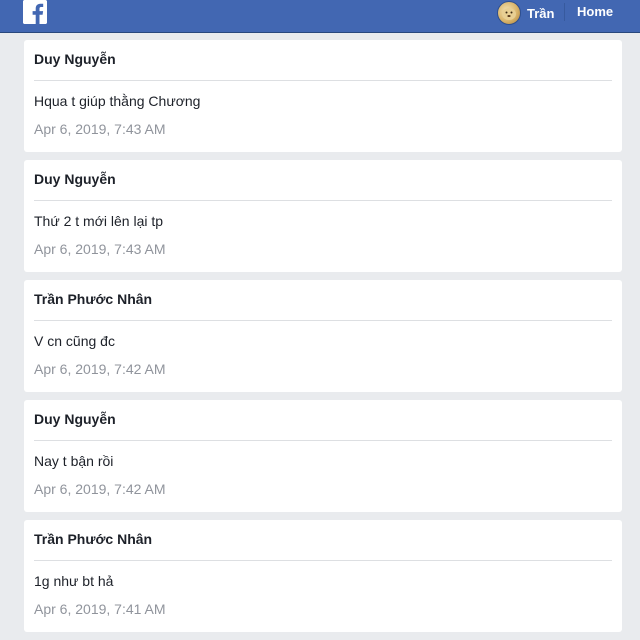  What do you see at coordinates (100, 609) in the screenshot?
I see `message-timestamp: Apr 6, 2019, 7:41 AM` at bounding box center [100, 609].